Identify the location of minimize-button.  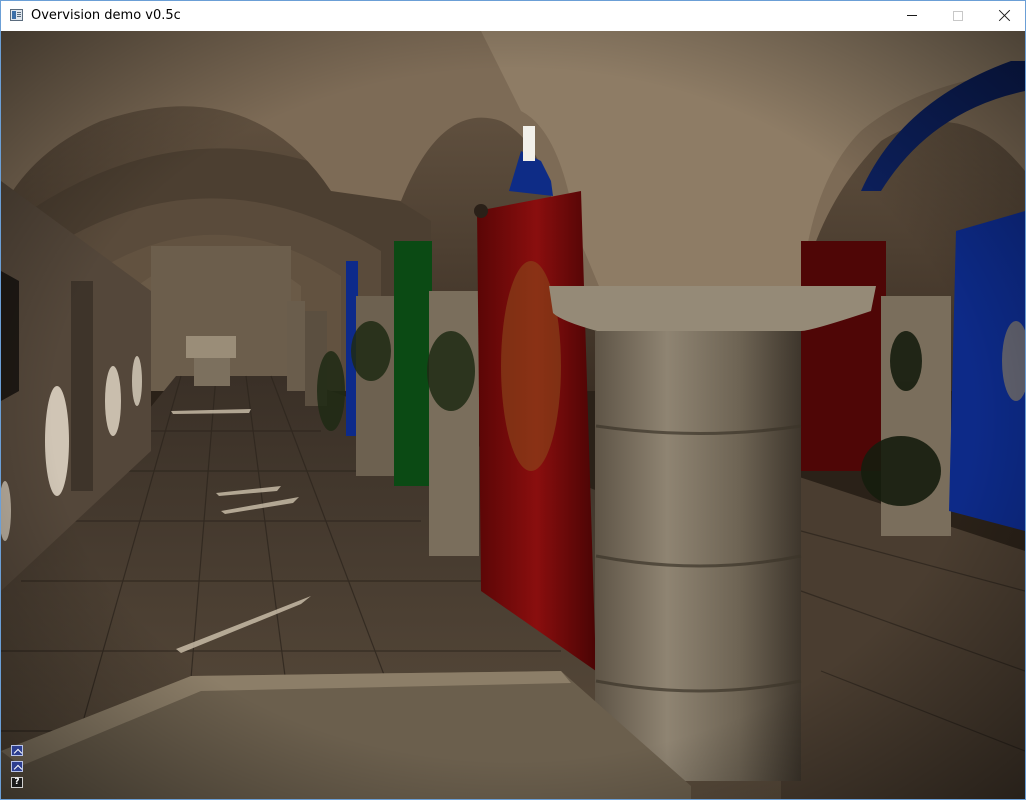
(912, 16).